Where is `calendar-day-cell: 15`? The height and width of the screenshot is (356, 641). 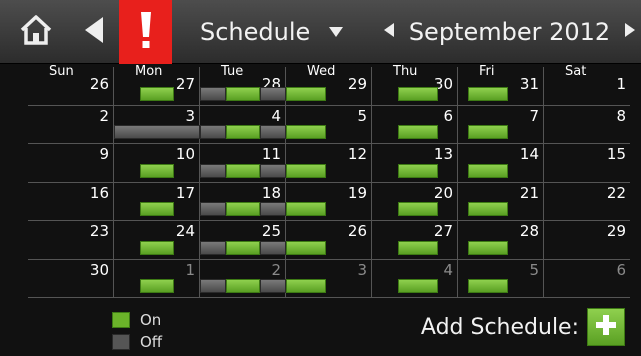
calendar-day-cell: 15 is located at coordinates (587, 163).